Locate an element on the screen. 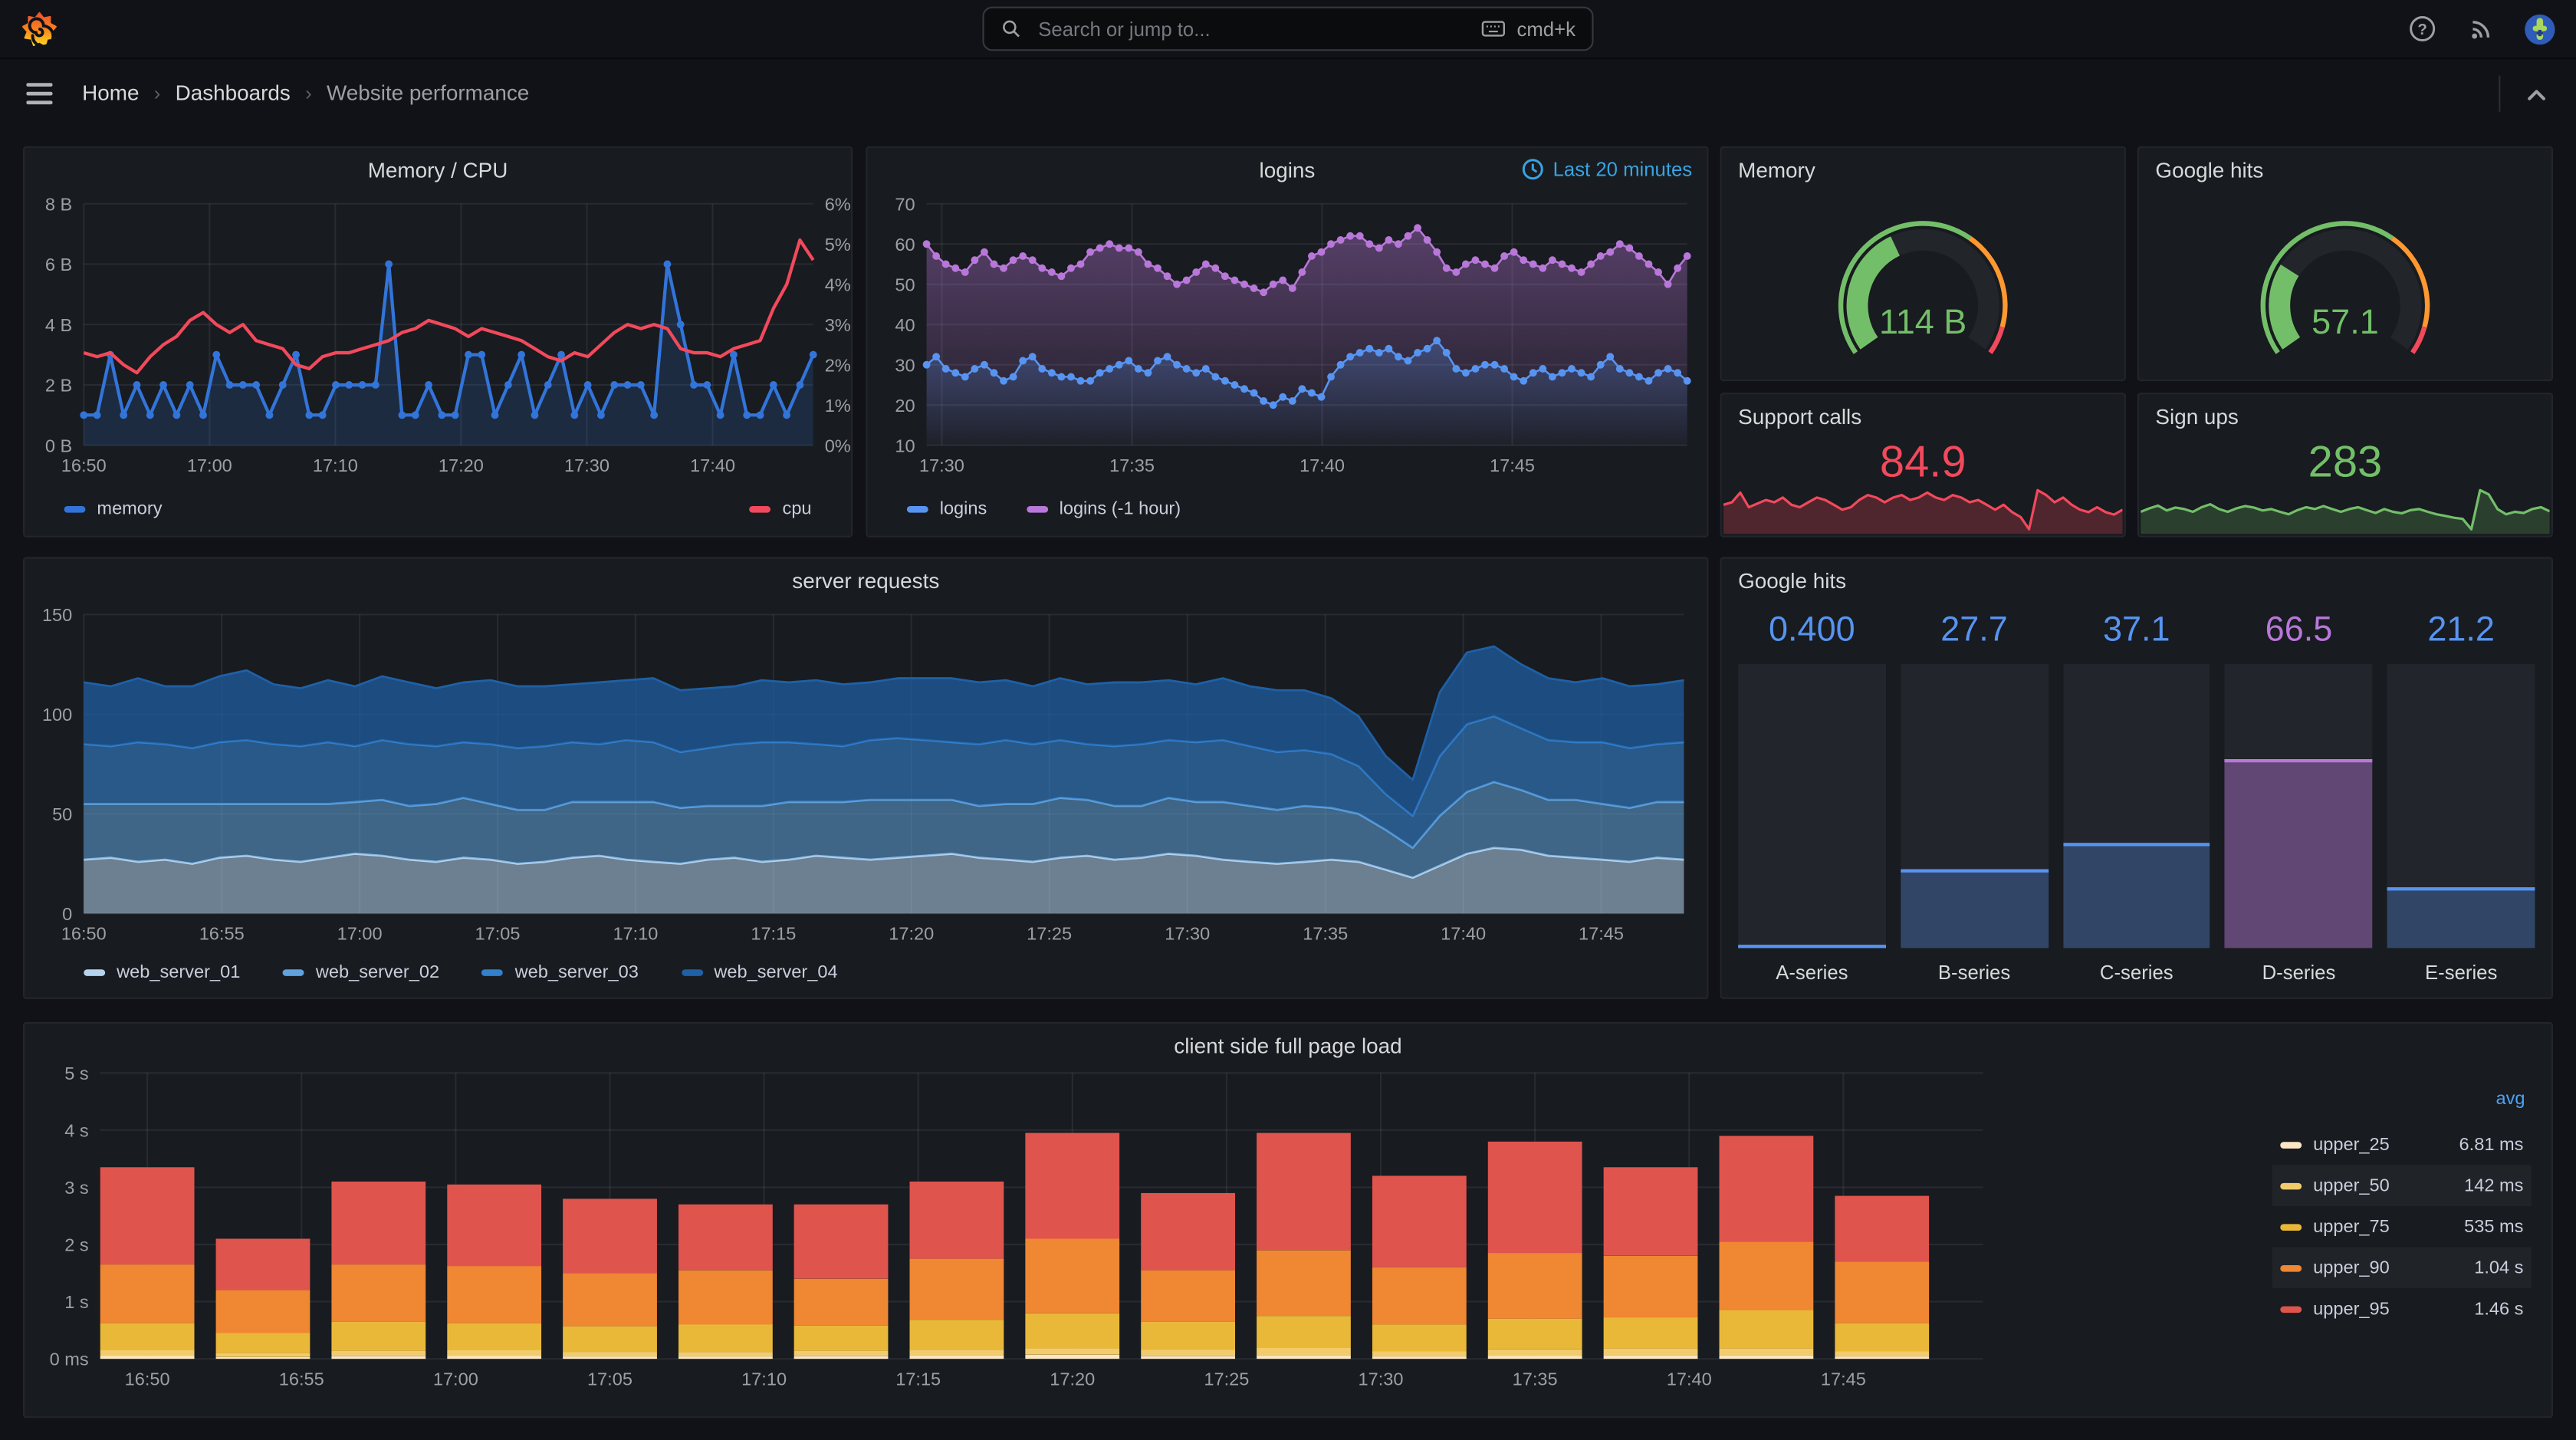 Image resolution: width=2576 pixels, height=1440 pixels. svg-text: 50 is located at coordinates (905, 284).